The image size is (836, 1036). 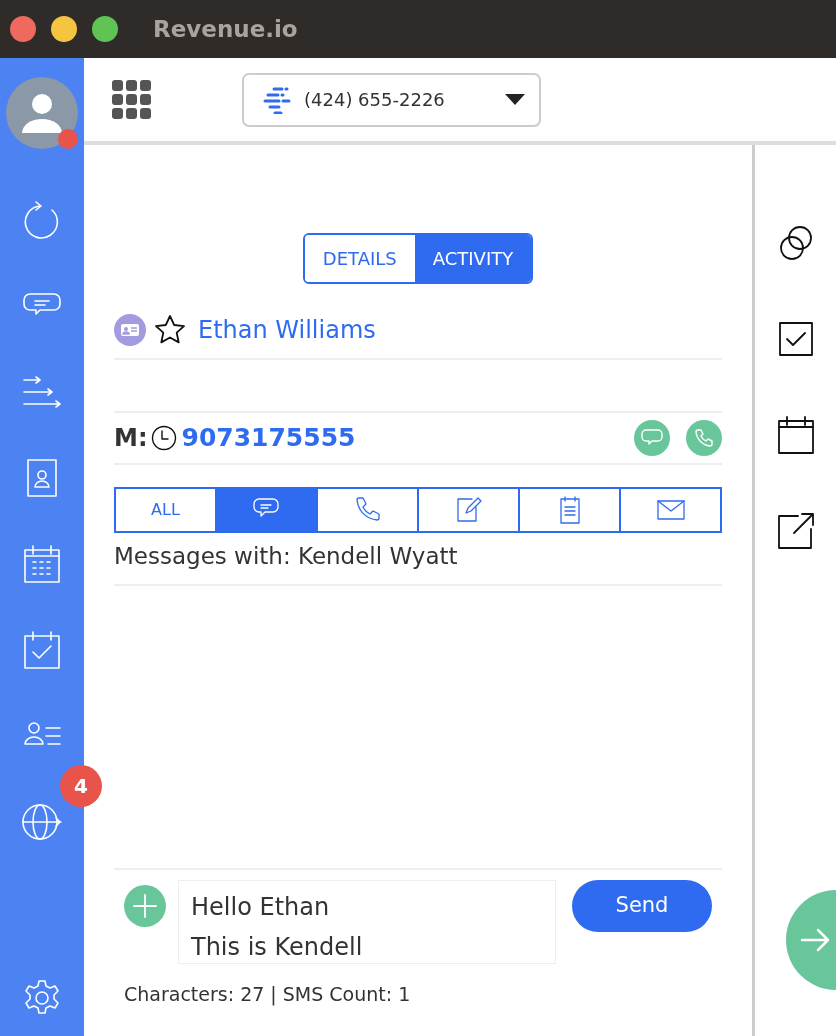 What do you see at coordinates (277, 99) in the screenshot?
I see `lines-logo-icon` at bounding box center [277, 99].